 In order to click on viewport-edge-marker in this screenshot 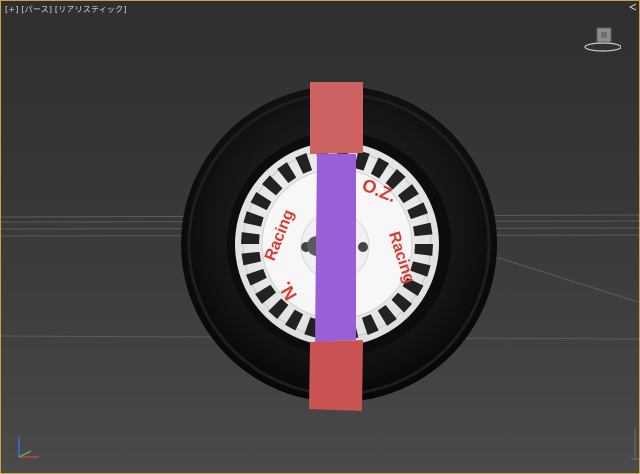, I will do `click(634, 449)`.